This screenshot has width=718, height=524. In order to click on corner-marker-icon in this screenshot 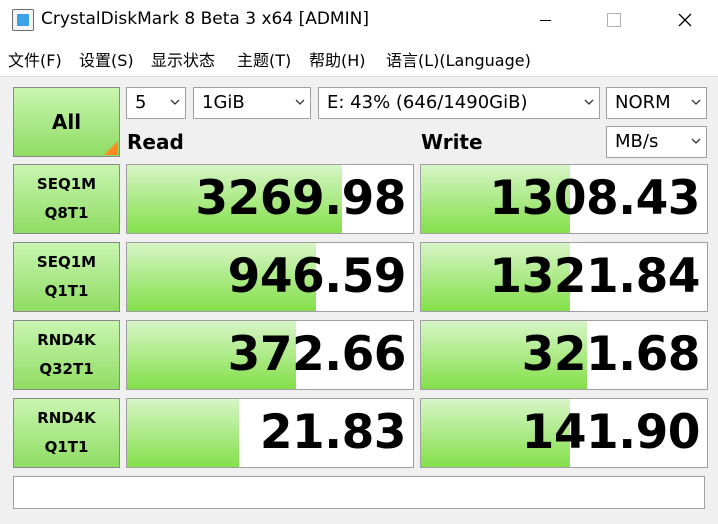, I will do `click(111, 148)`.